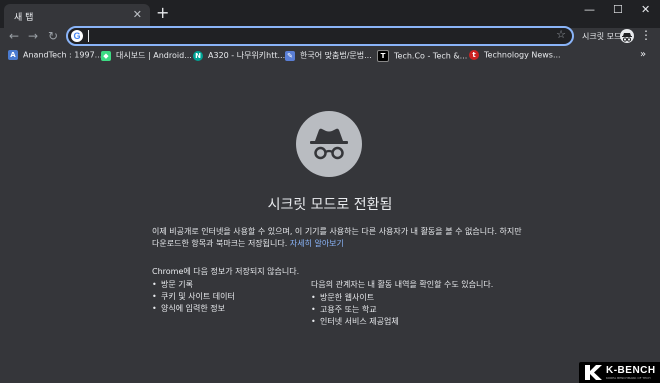  What do you see at coordinates (137, 14) in the screenshot?
I see `tab-close-icon: ✕` at bounding box center [137, 14].